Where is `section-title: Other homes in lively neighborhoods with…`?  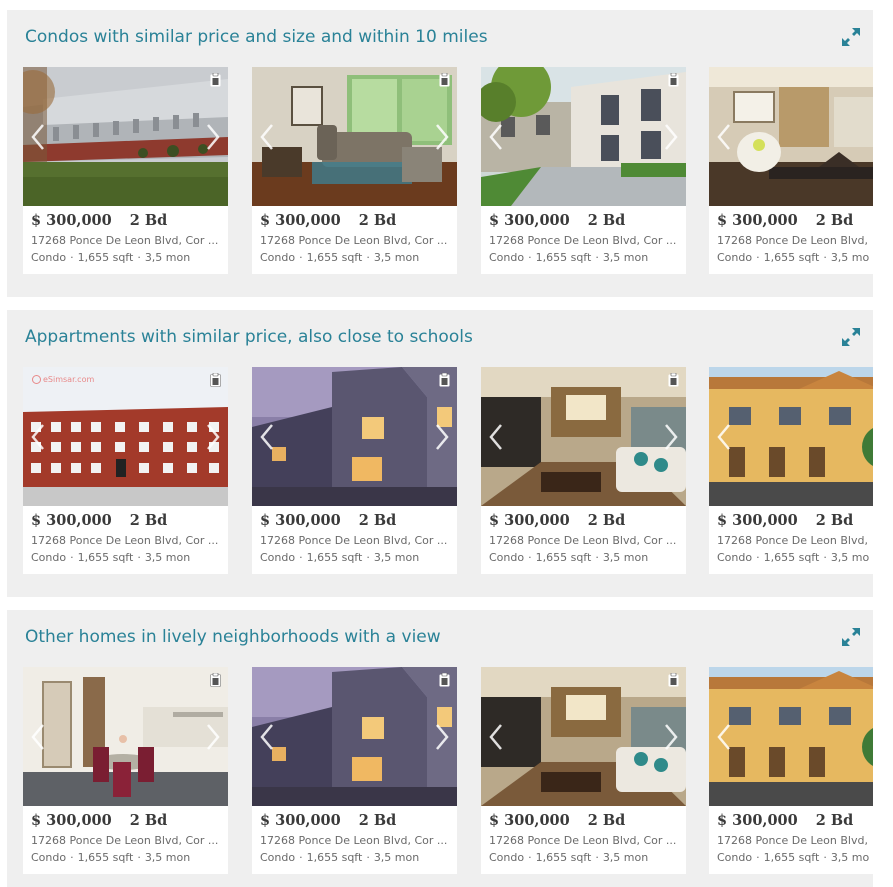 section-title: Other homes in lively neighborhoods with… is located at coordinates (233, 637).